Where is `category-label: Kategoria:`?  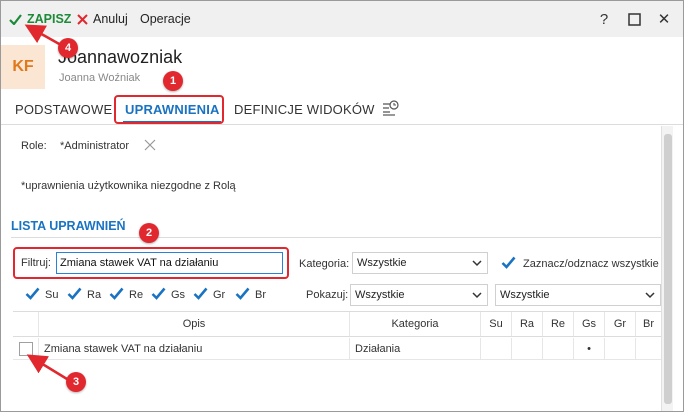 category-label: Kategoria: is located at coordinates (324, 264).